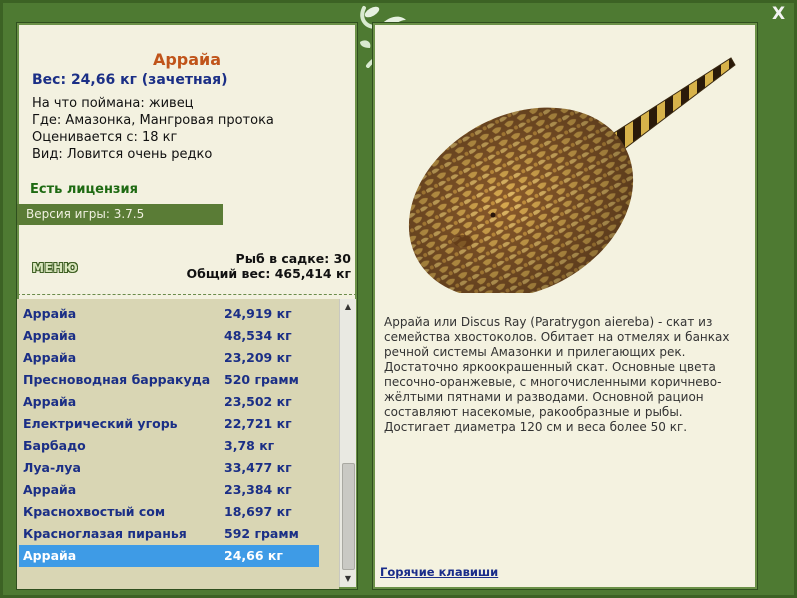 The image size is (797, 598). I want to click on catch-weight: 24,919 кг, so click(258, 313).